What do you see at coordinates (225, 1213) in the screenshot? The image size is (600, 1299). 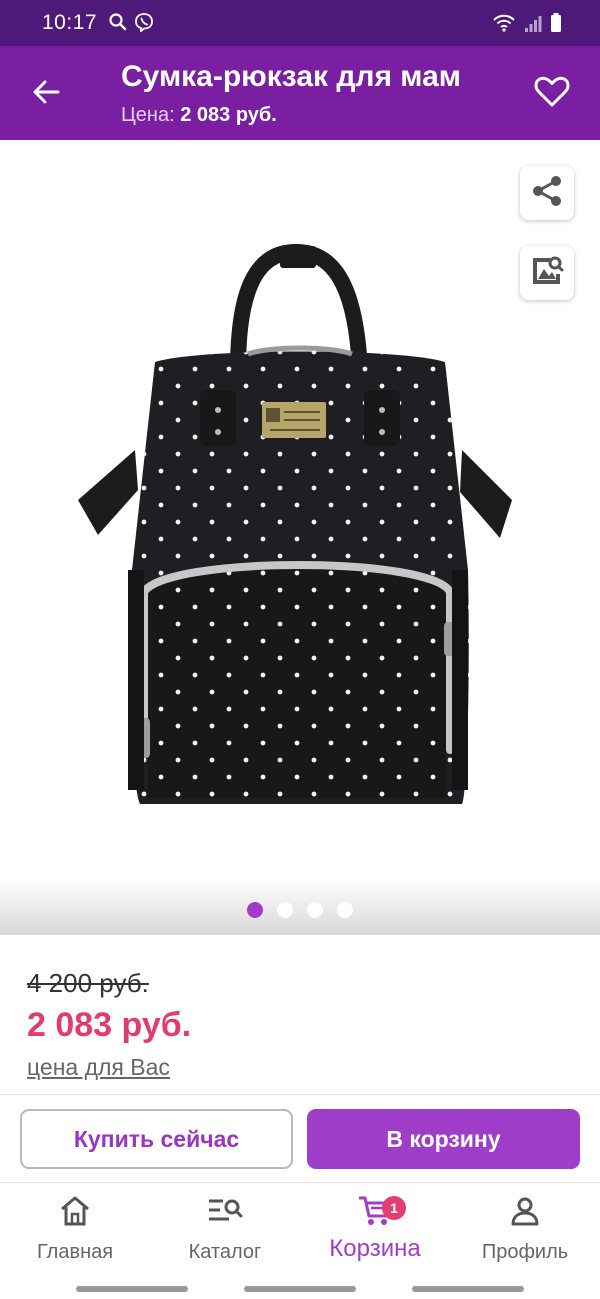 I see `catalog-search-icon` at bounding box center [225, 1213].